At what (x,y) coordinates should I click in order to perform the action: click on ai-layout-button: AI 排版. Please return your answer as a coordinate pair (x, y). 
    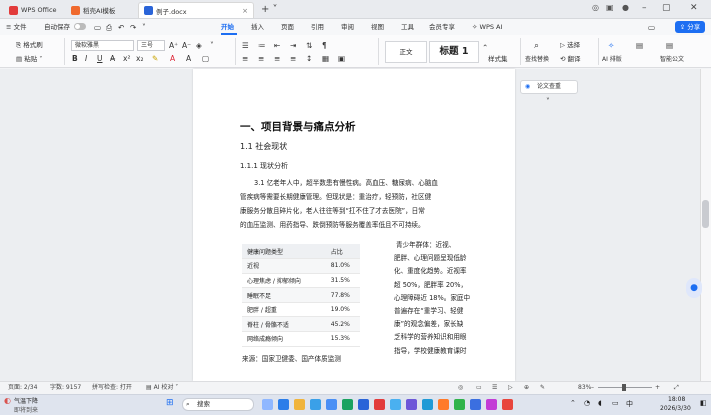
    Looking at the image, I should click on (612, 59).